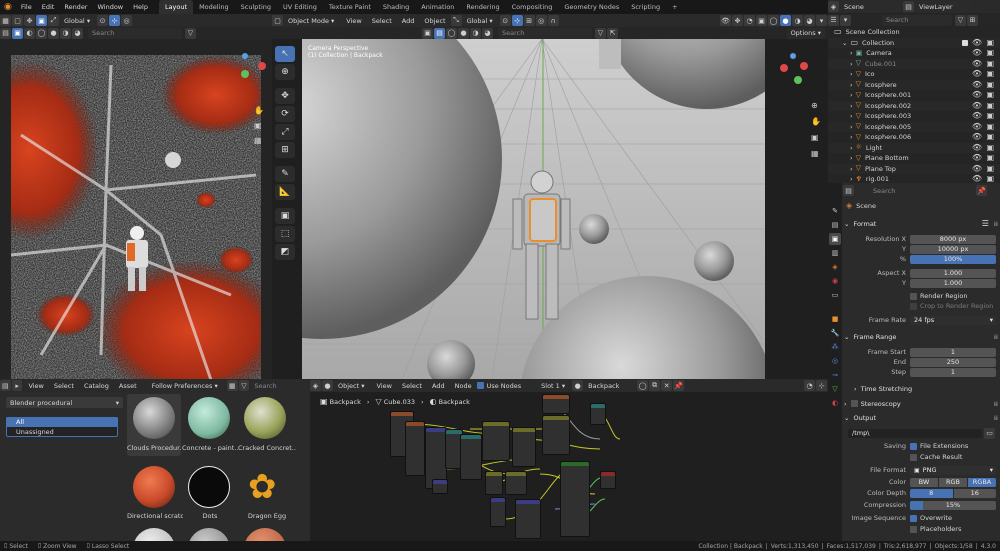 The height and width of the screenshot is (551, 1000). What do you see at coordinates (53, 33) in the screenshot?
I see `shading-solid-icon: ●` at bounding box center [53, 33].